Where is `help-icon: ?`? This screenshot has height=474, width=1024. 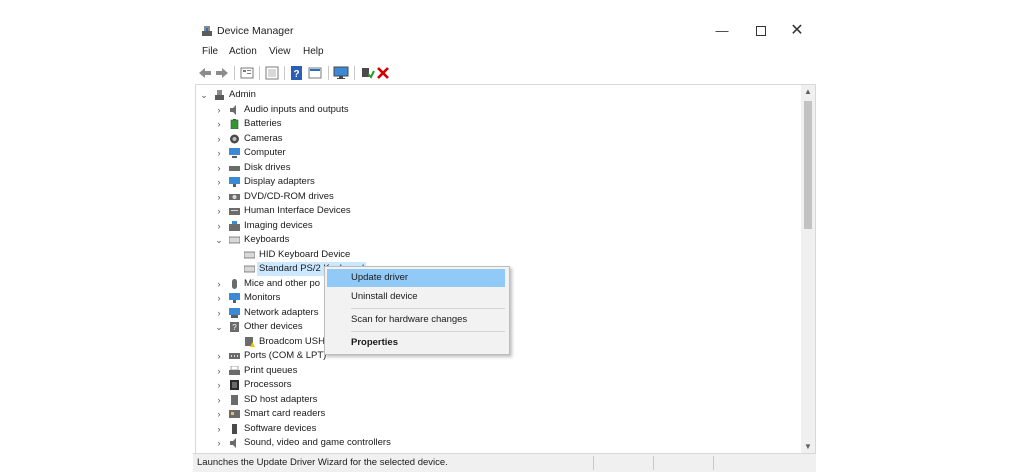 help-icon: ? is located at coordinates (297, 73).